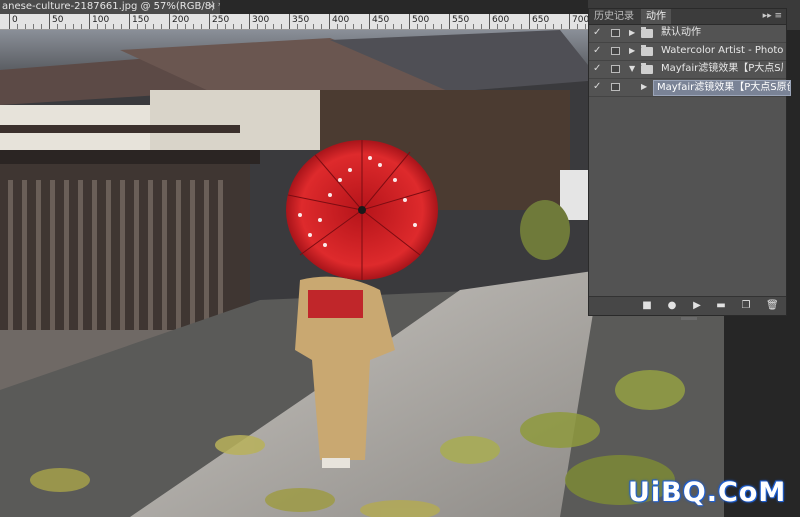 The image size is (800, 517). Describe the element at coordinates (746, 305) in the screenshot. I see `new-action-button: ❐` at that location.